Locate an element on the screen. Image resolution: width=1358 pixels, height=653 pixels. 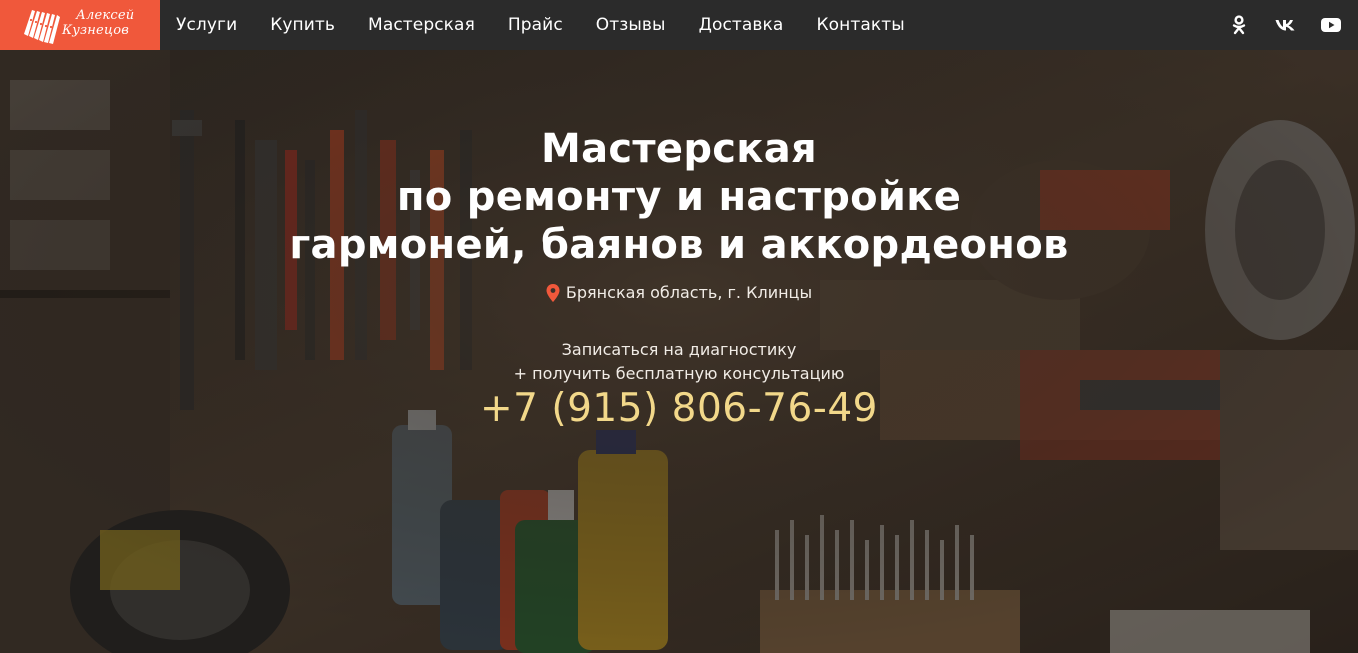
logo-last-name: Кузнецов is located at coordinates (96, 30).